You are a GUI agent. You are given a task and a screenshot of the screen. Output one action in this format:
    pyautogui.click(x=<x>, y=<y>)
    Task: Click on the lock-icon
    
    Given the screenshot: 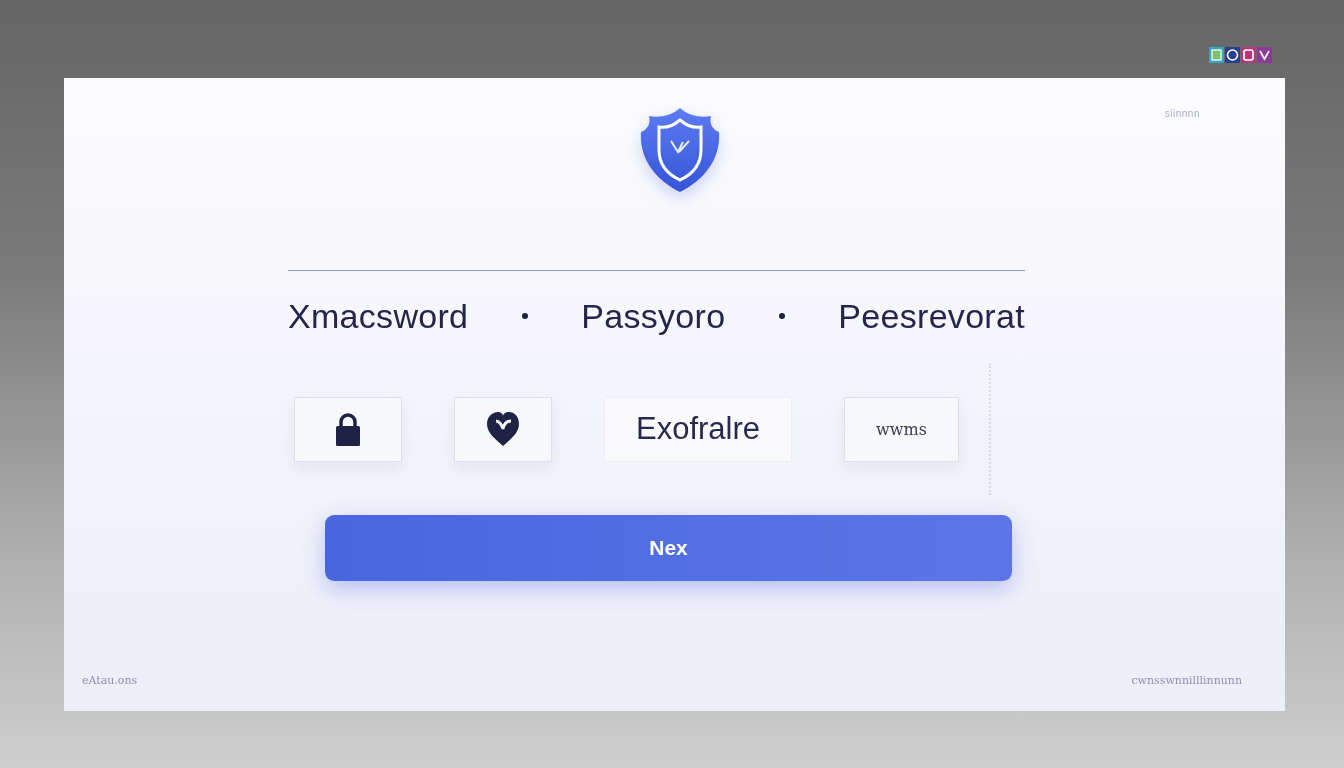 What is the action you would take?
    pyautogui.click(x=348, y=429)
    